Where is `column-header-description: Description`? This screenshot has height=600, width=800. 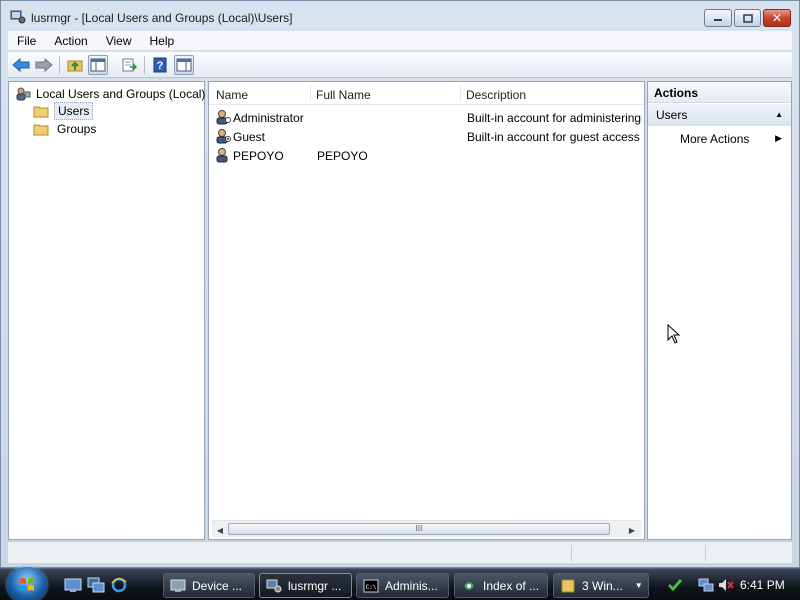 column-header-description: Description is located at coordinates (496, 95).